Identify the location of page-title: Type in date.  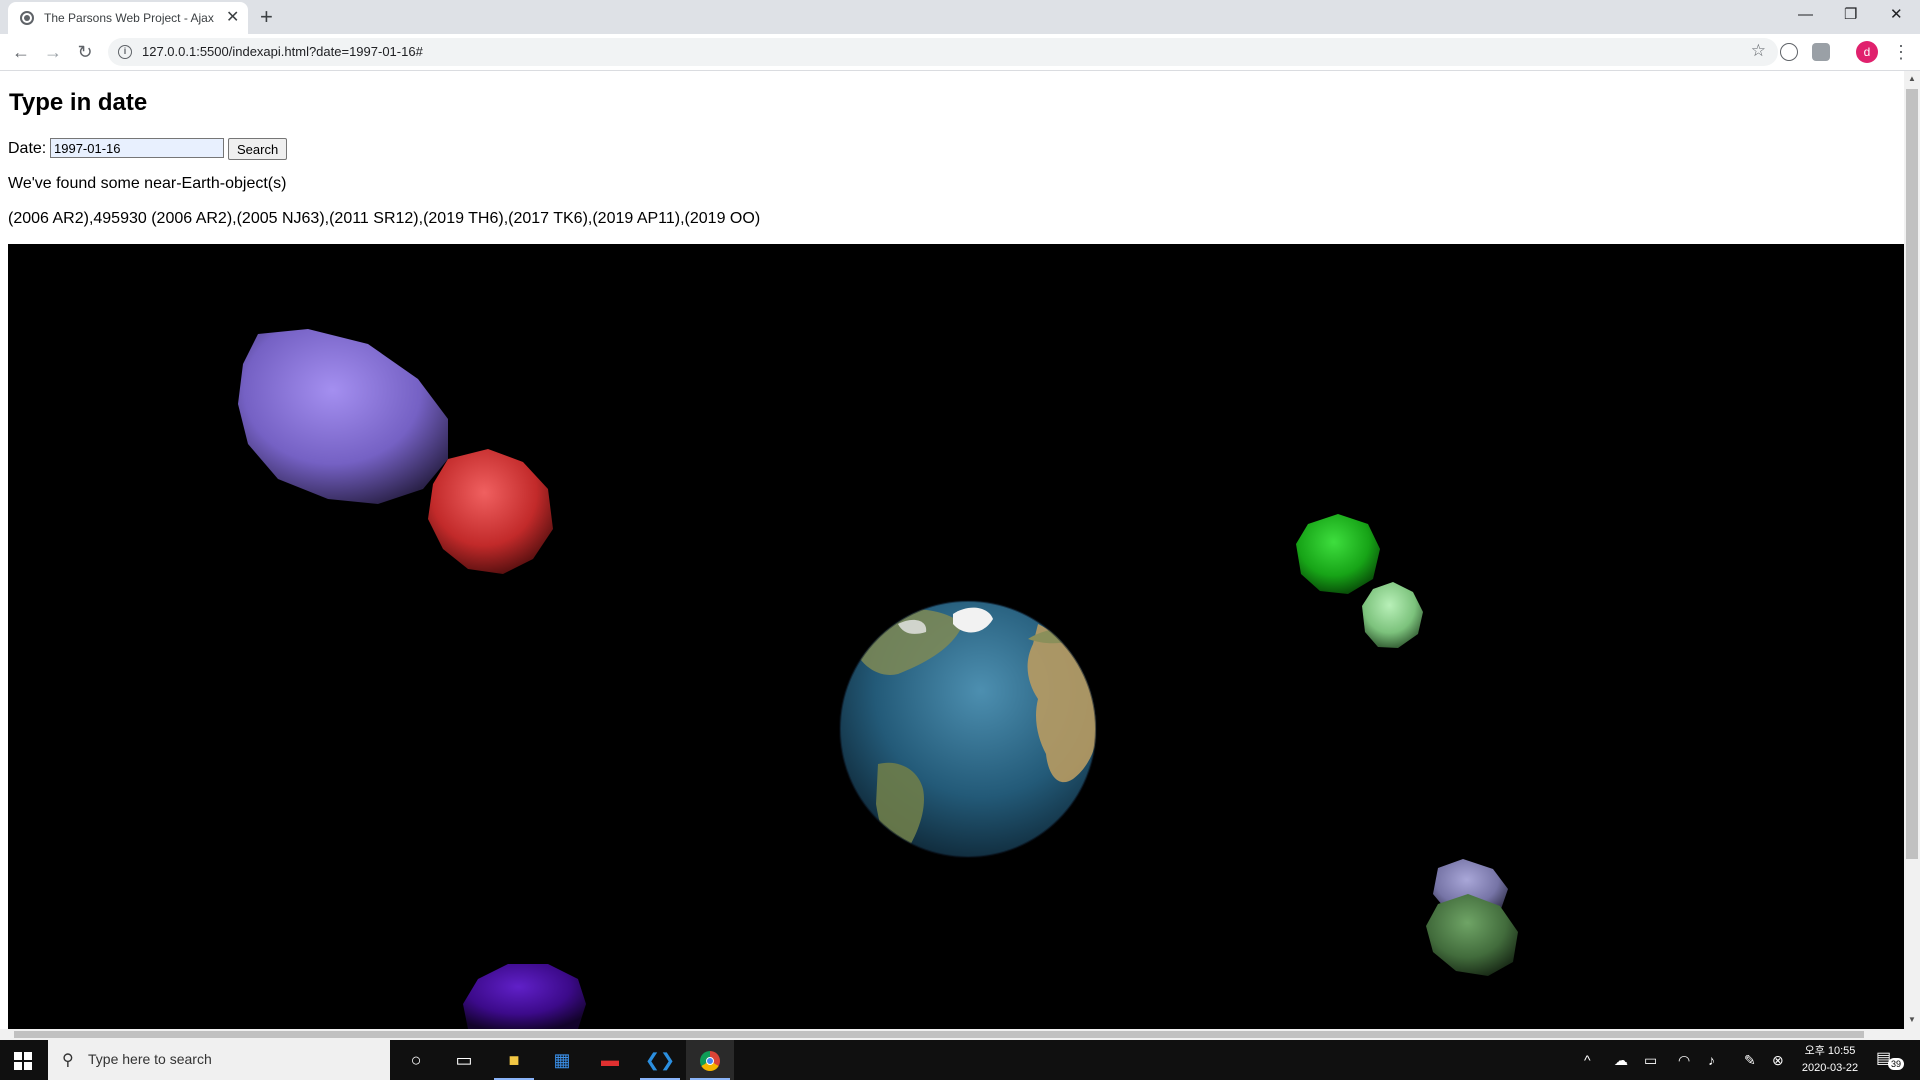
(78, 102).